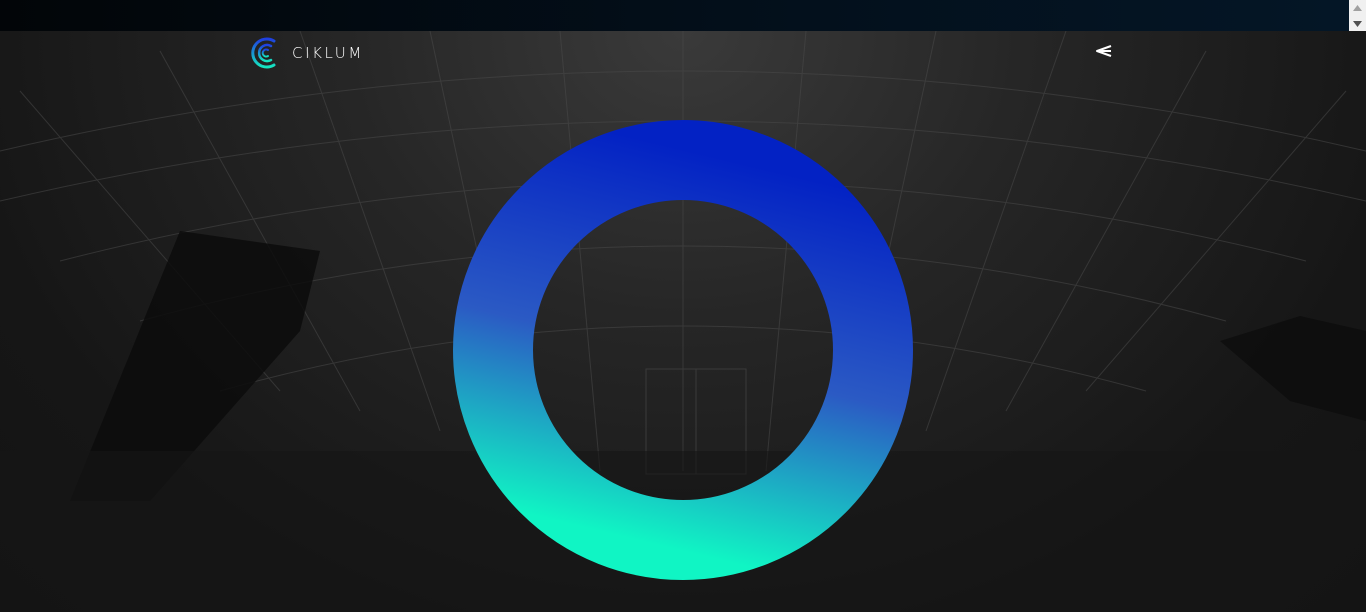 Image resolution: width=1366 pixels, height=612 pixels. What do you see at coordinates (263, 53) in the screenshot?
I see `ciklum-logo-icon` at bounding box center [263, 53].